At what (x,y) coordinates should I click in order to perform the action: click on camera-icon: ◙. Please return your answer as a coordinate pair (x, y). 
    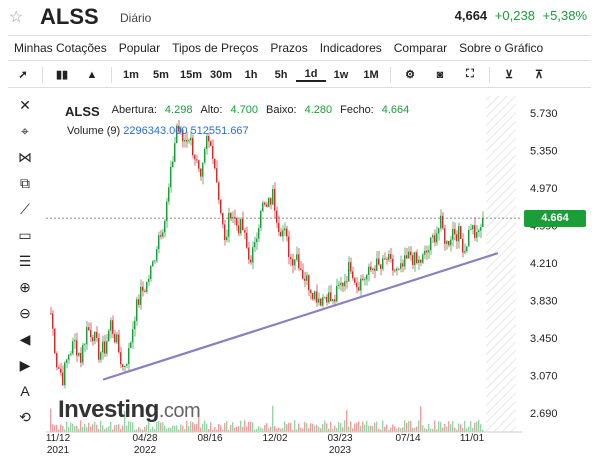
    Looking at the image, I should click on (440, 75).